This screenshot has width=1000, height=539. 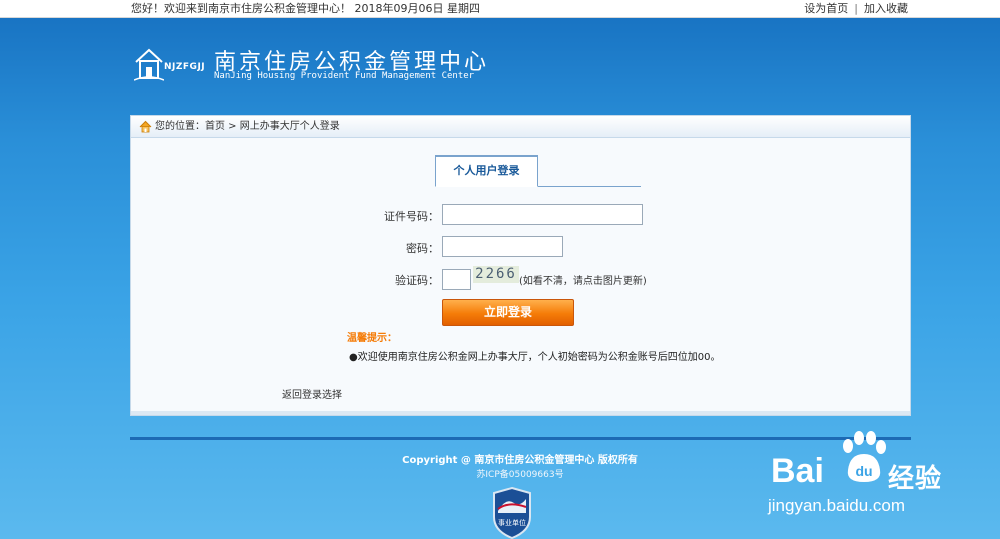 What do you see at coordinates (864, 456) in the screenshot?
I see `baidu-paw-icon: du` at bounding box center [864, 456].